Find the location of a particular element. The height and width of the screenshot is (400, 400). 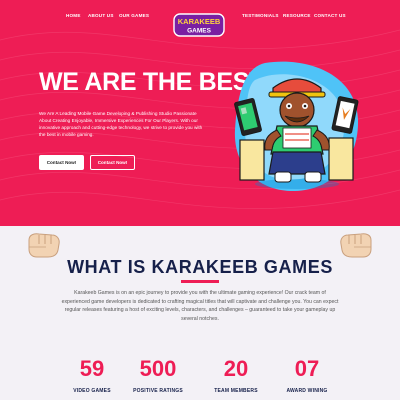

contact-now-button: Contact Now! is located at coordinates (61, 162).